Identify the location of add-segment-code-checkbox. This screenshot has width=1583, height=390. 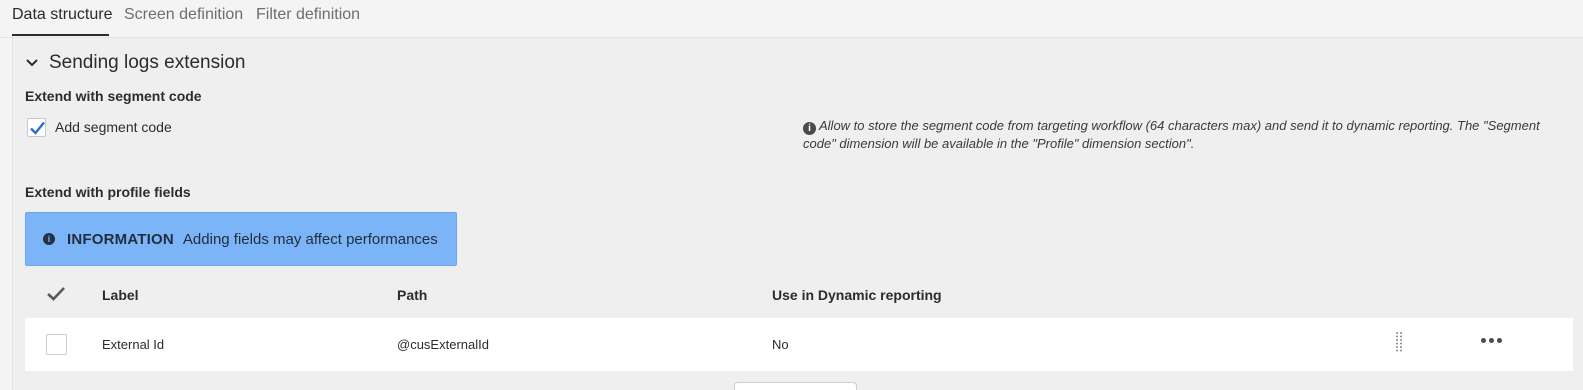
(36, 127).